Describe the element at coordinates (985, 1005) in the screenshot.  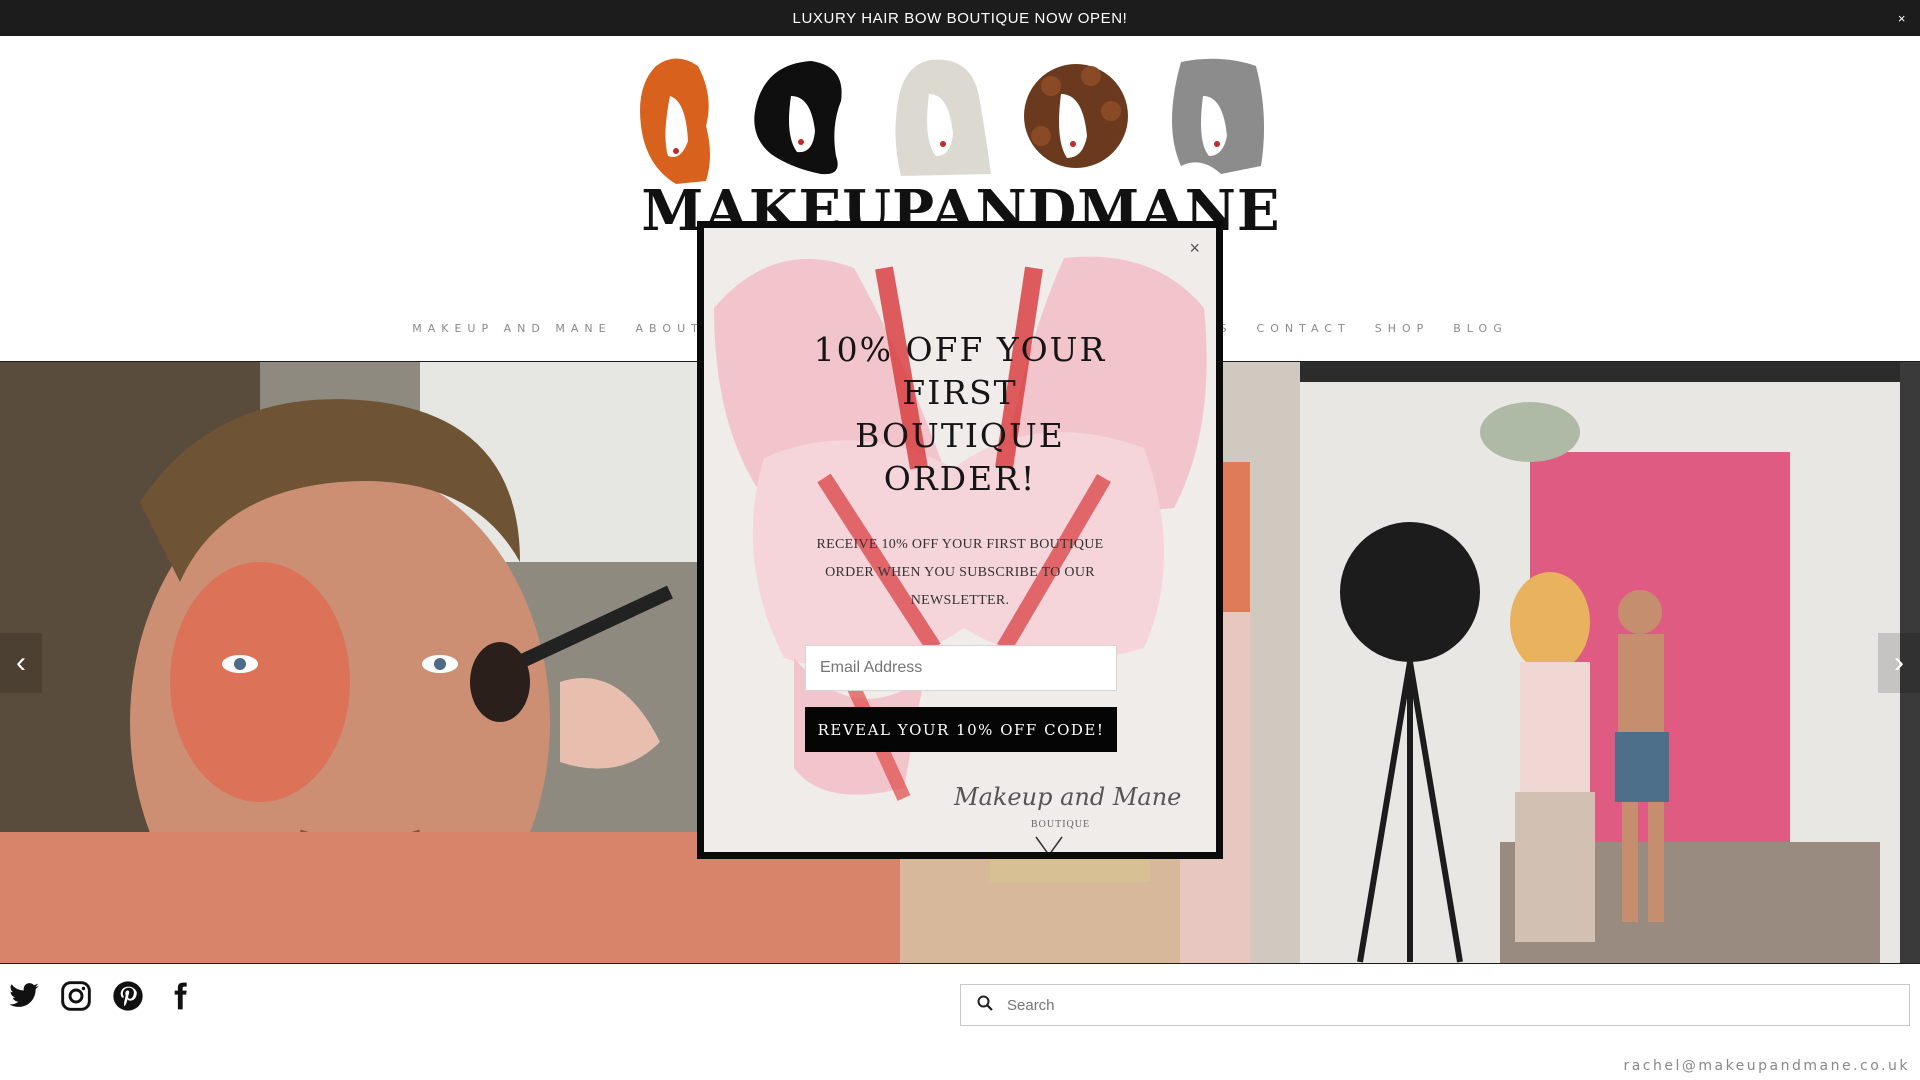
I see `search-icon` at that location.